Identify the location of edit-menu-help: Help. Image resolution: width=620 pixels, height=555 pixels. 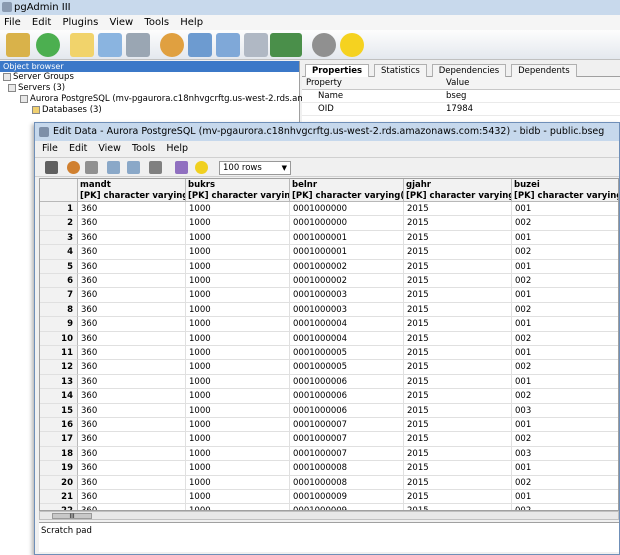
(177, 149).